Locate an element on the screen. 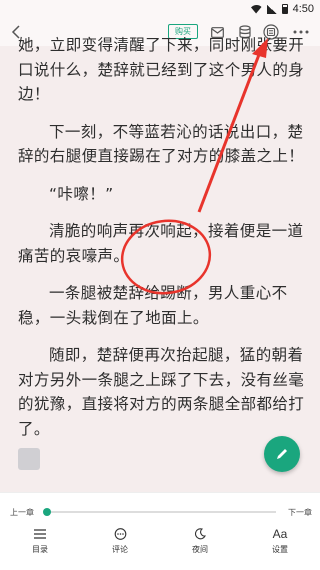  floating-thumbnail is located at coordinates (29, 459).